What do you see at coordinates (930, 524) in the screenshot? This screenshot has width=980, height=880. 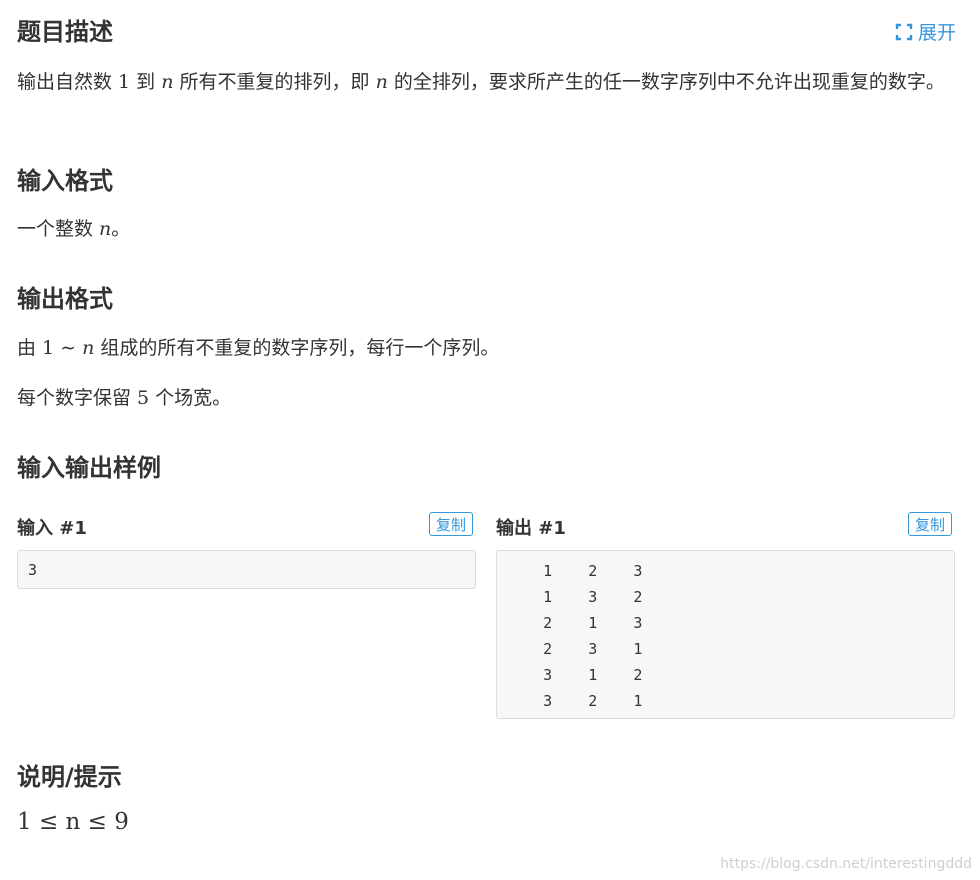 I see `copy-output-button: 复制` at bounding box center [930, 524].